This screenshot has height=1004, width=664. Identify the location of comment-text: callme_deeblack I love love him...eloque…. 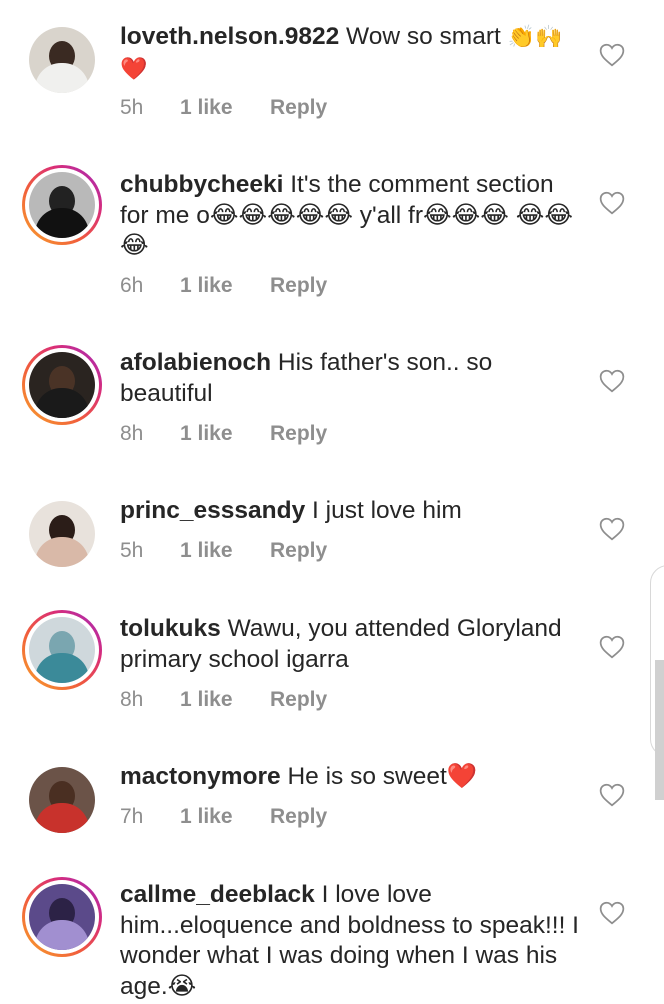
(350, 941).